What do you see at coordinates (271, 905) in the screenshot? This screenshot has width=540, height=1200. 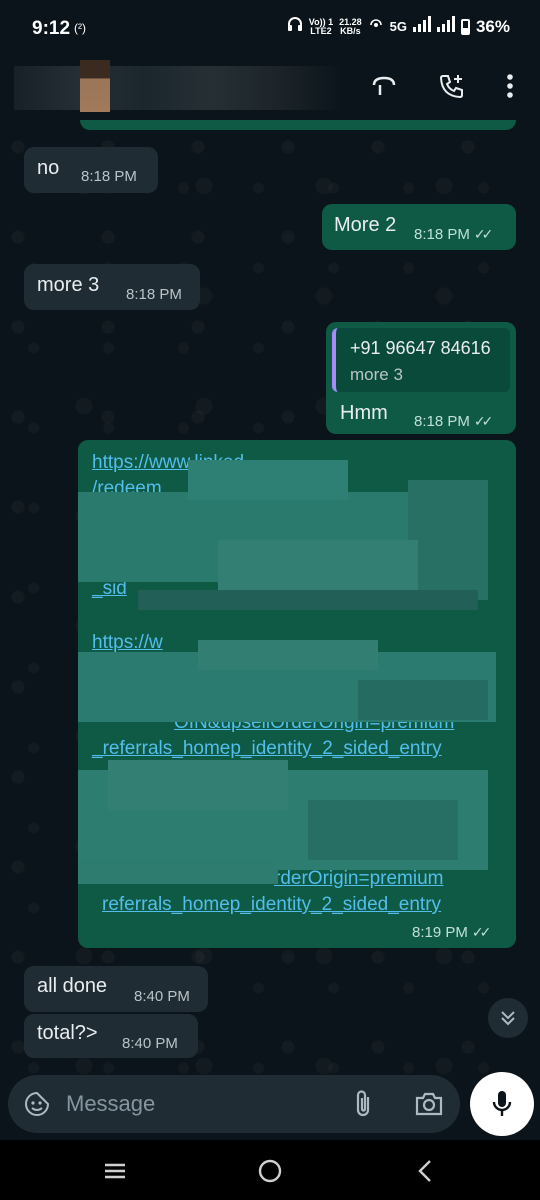 I see `link-text: referrals_homep_identity_2_sided_entry` at bounding box center [271, 905].